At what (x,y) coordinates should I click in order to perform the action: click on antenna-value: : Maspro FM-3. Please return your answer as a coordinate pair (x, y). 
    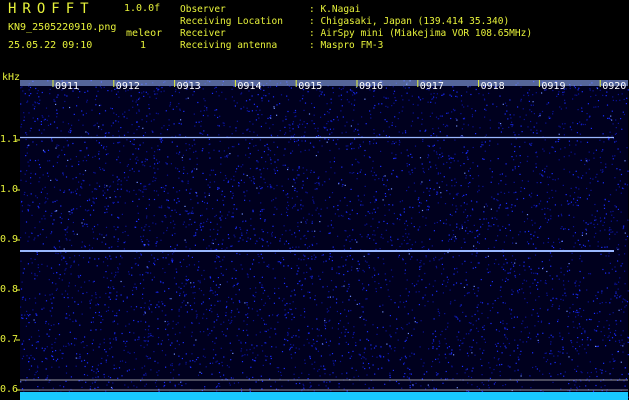
    Looking at the image, I should click on (346, 45).